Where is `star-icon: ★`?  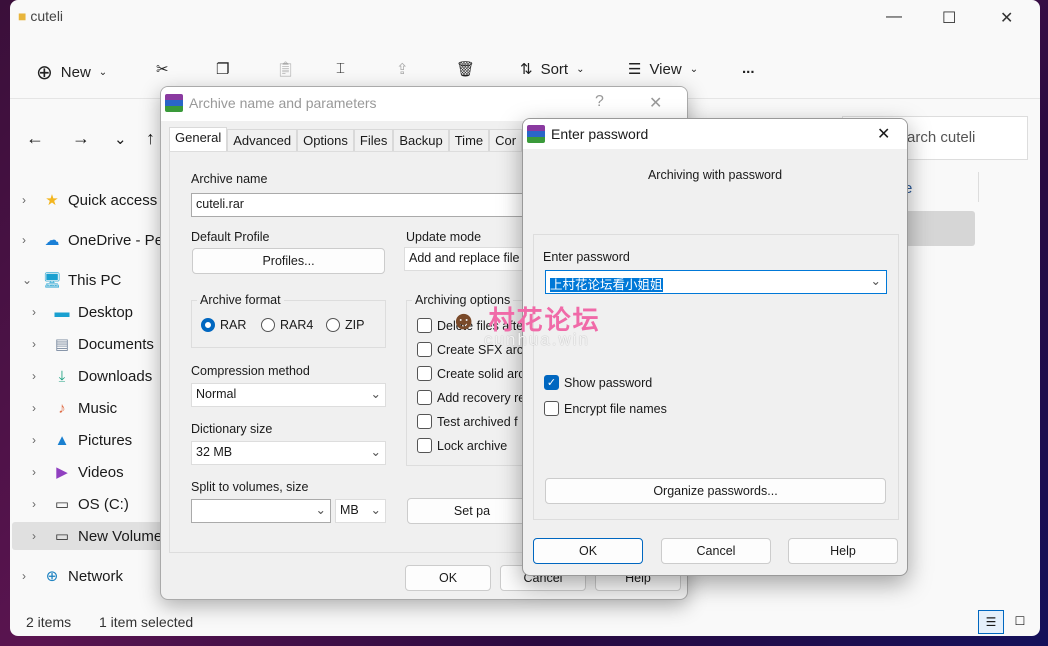 star-icon: ★ is located at coordinates (52, 200).